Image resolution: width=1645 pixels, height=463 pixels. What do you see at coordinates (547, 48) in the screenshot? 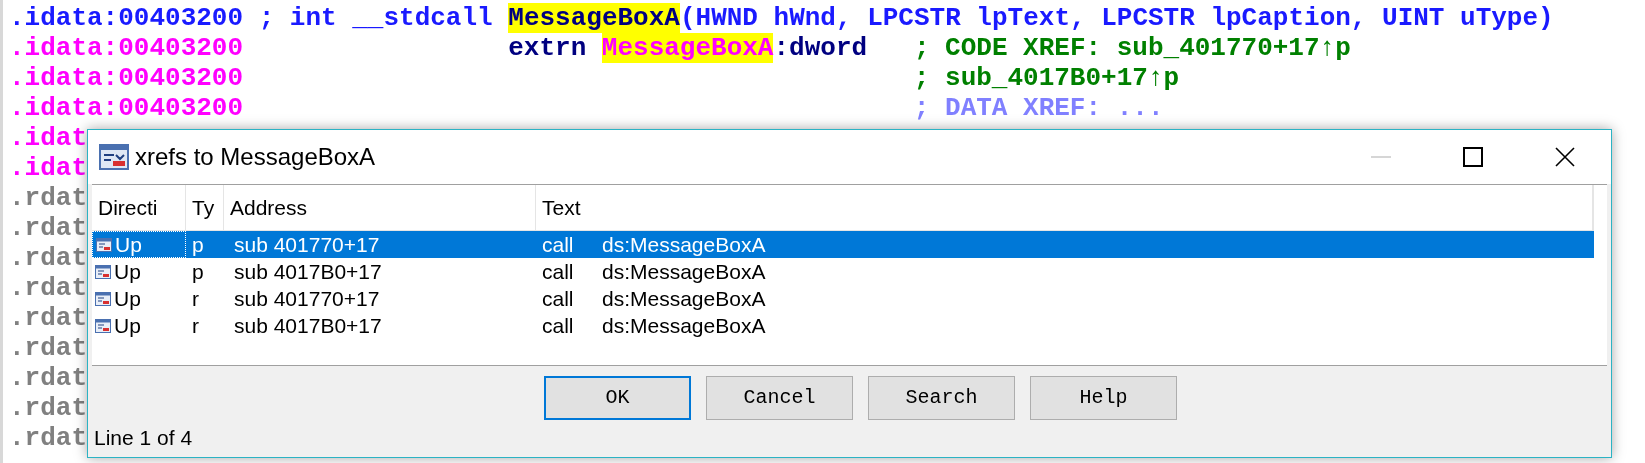
I see `keyword-text: extrn` at bounding box center [547, 48].